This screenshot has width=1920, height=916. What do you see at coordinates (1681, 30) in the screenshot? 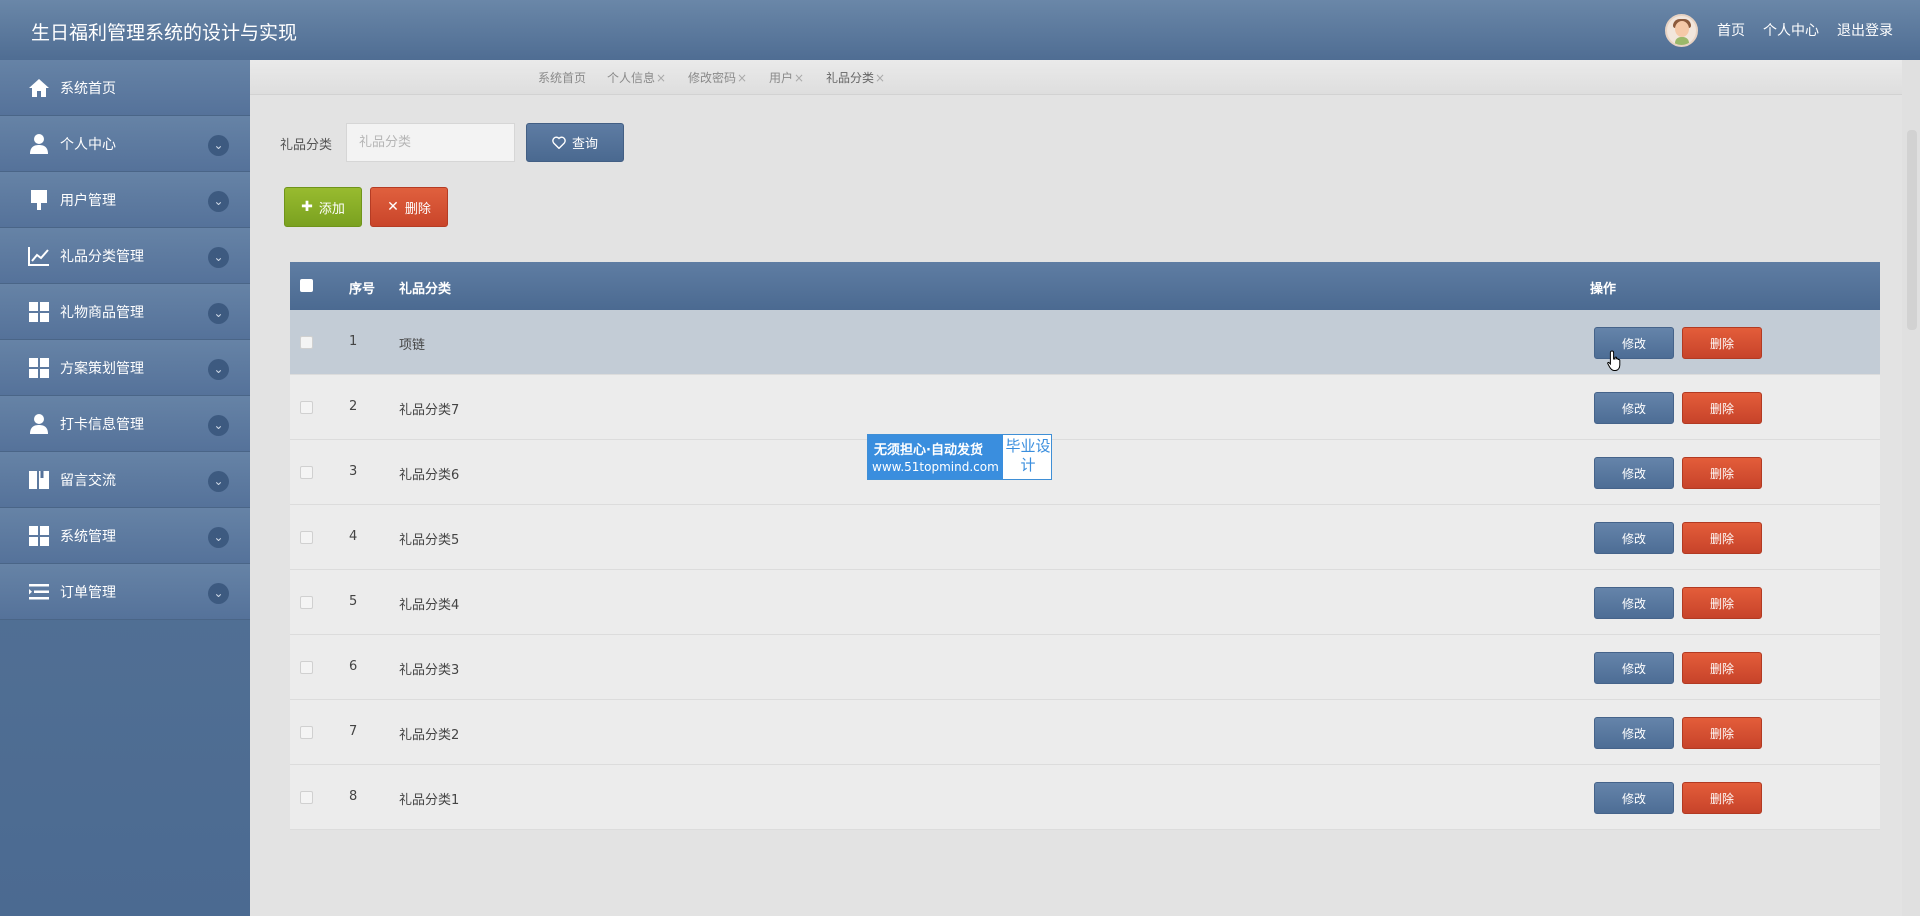
I see `user-avatar` at bounding box center [1681, 30].